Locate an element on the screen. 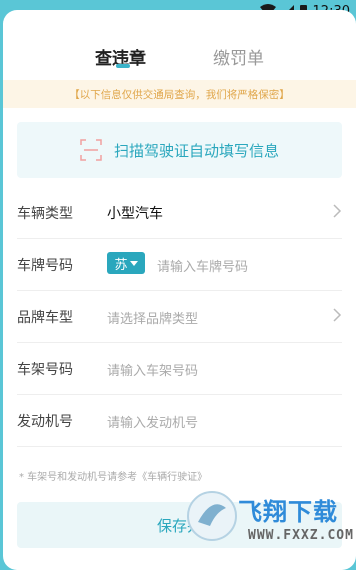 The image size is (356, 570). scan-license-button: 扫描驾驶证自动填写信息 is located at coordinates (179, 150).